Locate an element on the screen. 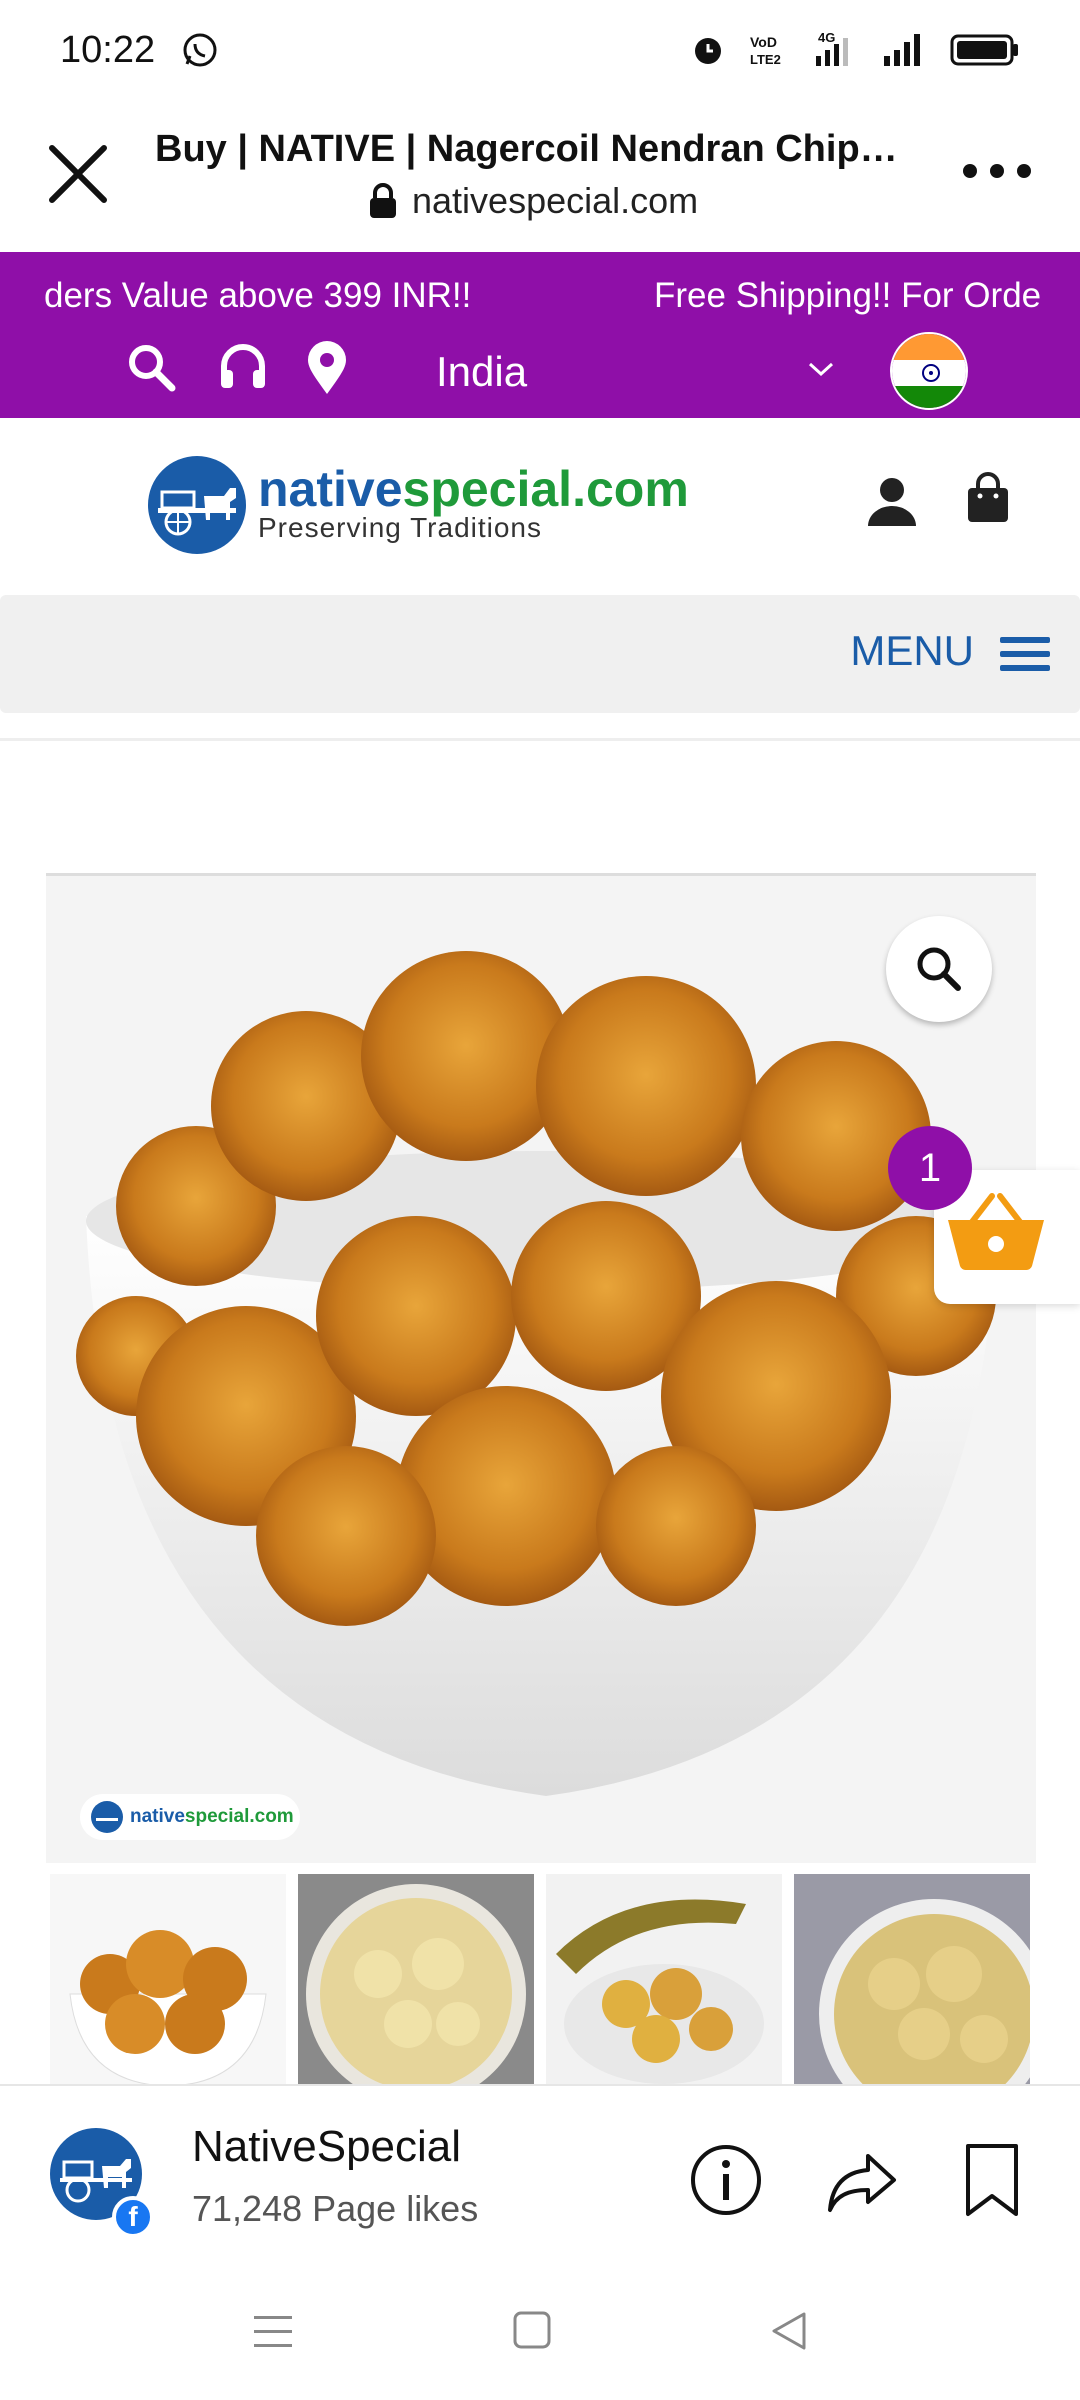  svg-text: LTE2 is located at coordinates (765, 59).